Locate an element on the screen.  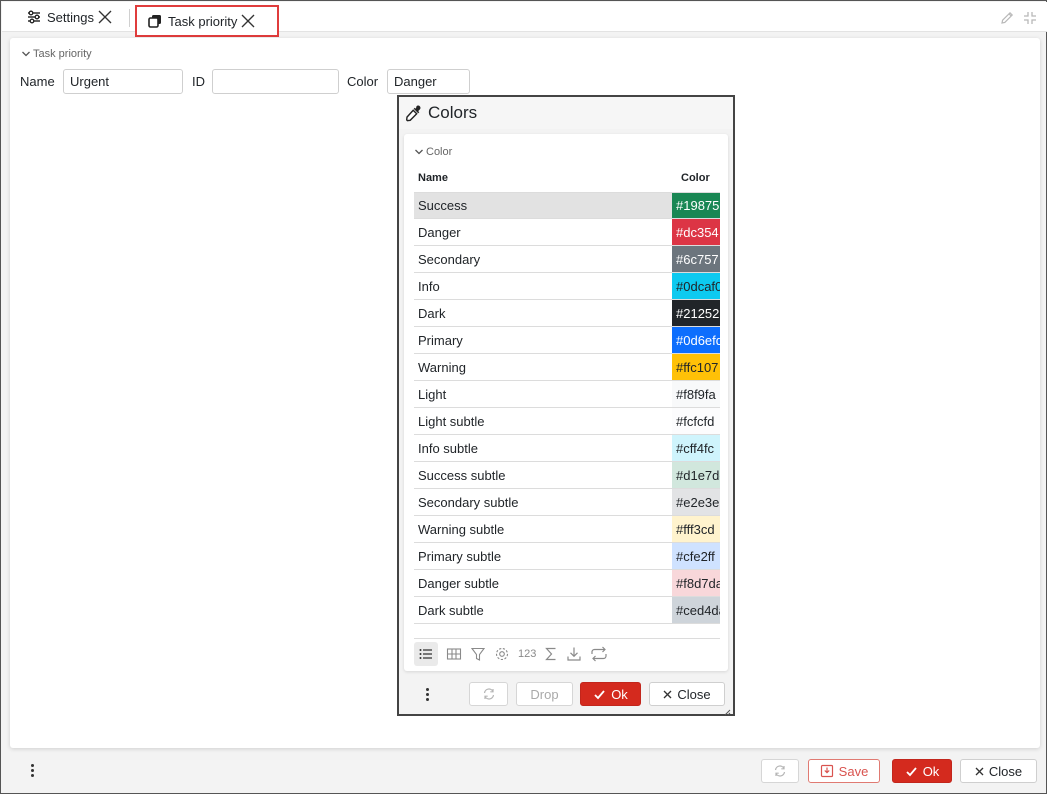
cell-color: #f8d7da is located at coordinates (696, 583).